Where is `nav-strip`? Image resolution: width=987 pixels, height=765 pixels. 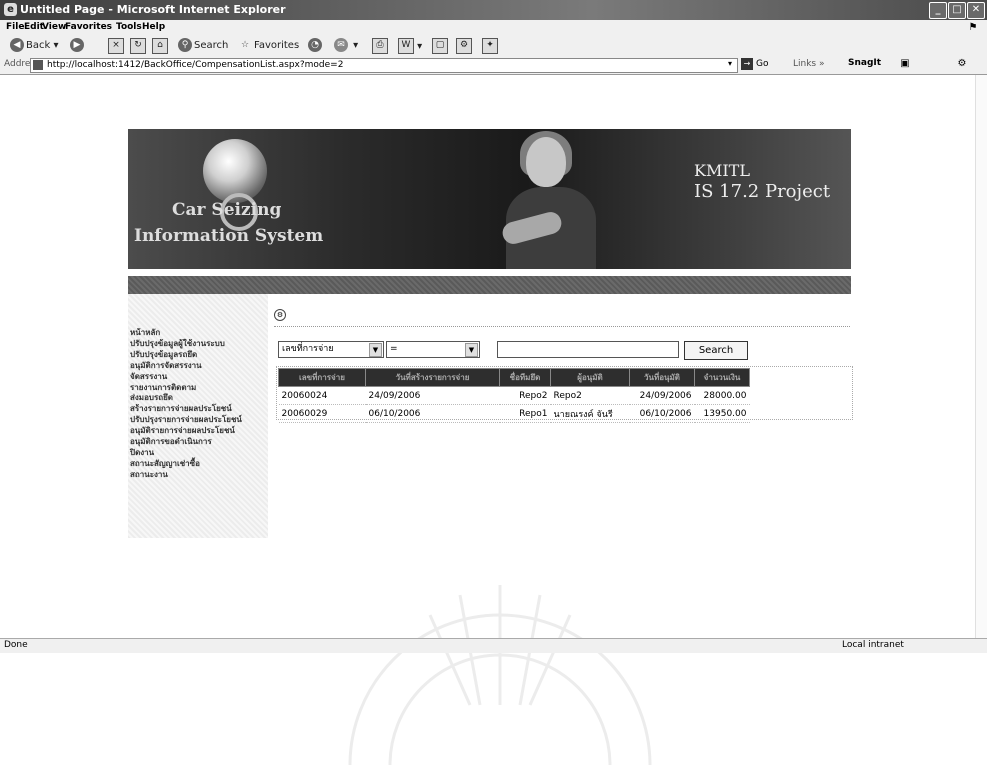
nav-strip is located at coordinates (489, 285).